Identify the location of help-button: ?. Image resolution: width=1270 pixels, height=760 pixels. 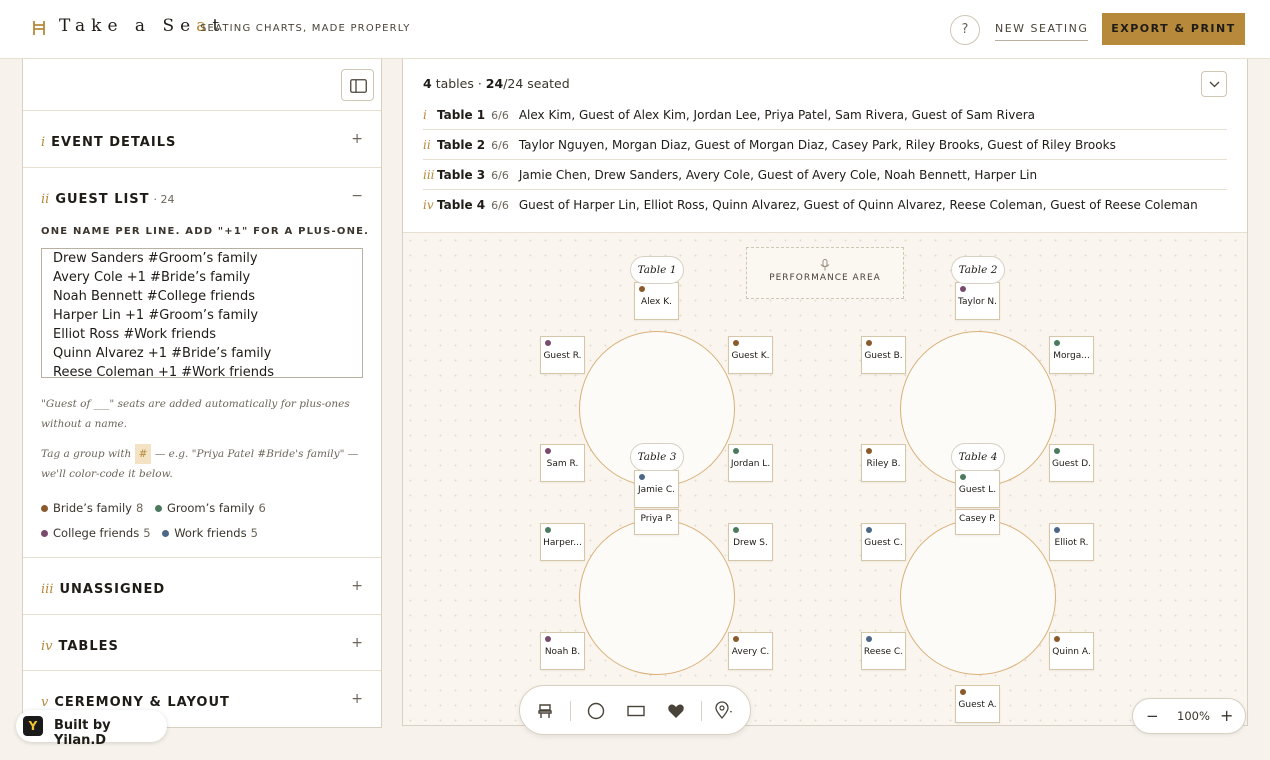
(965, 30).